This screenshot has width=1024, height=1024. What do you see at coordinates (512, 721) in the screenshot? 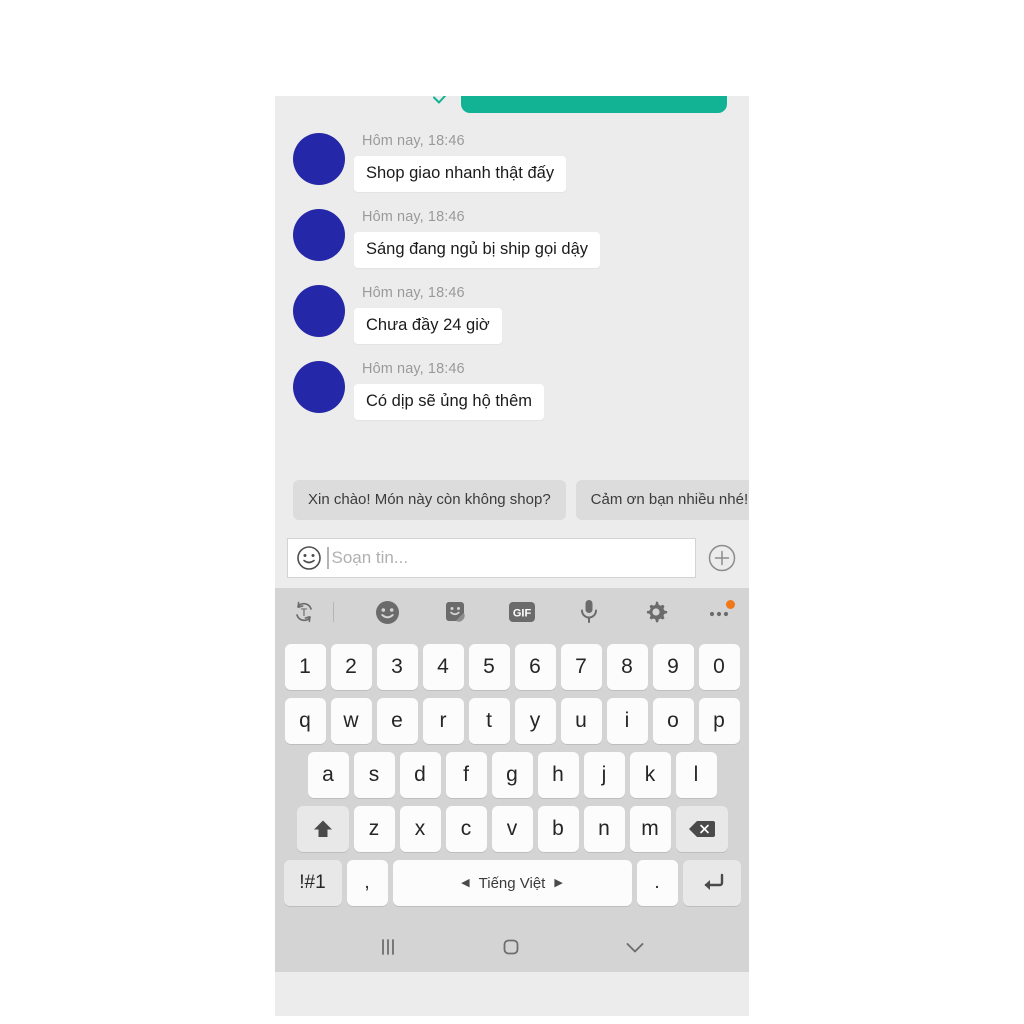
I see `keyboard-row-top: q w e r t y u i o p` at bounding box center [512, 721].